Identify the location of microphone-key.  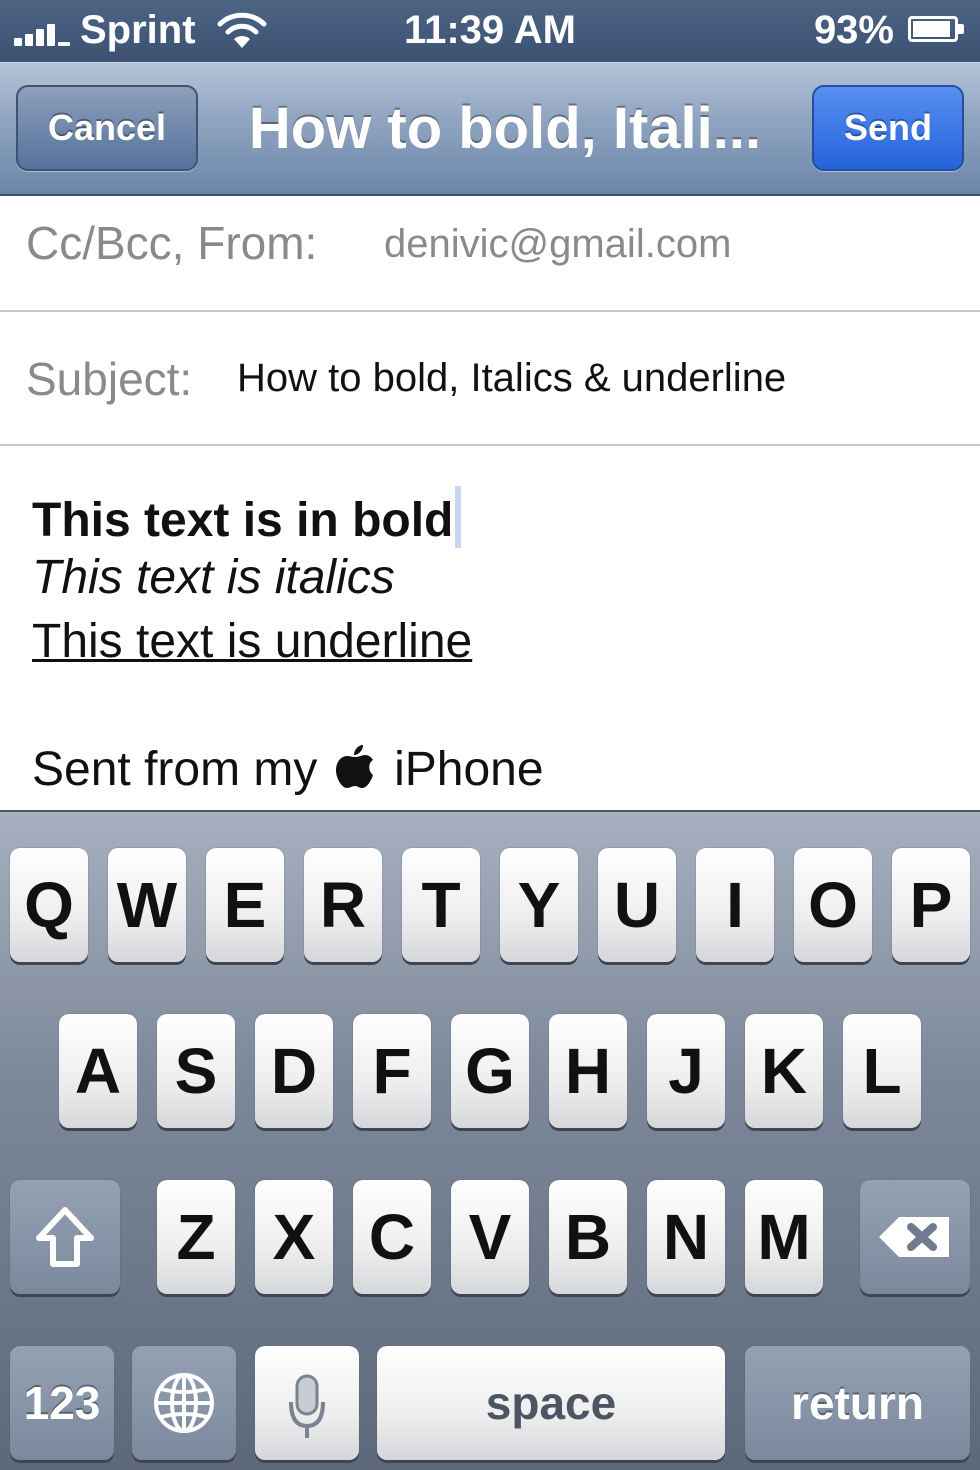
(307, 1403).